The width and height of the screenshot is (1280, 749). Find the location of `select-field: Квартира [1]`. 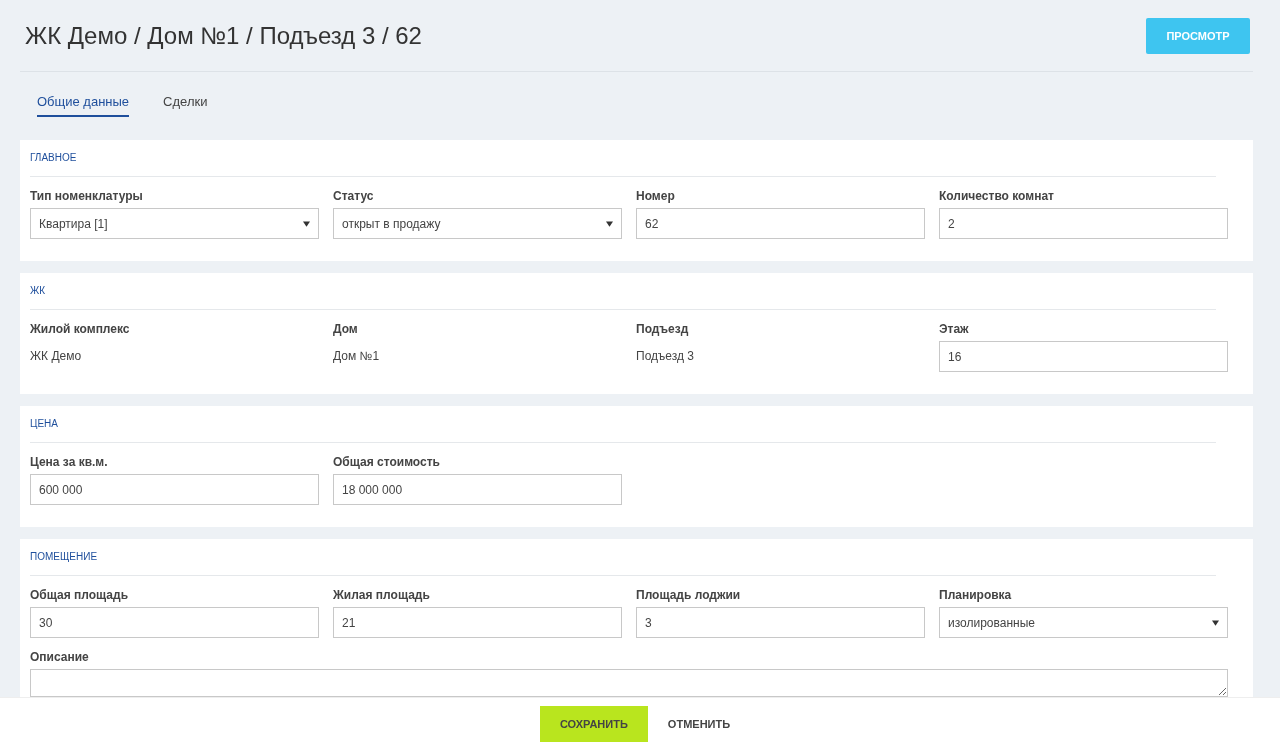

select-field: Квартира [1] is located at coordinates (174, 223).